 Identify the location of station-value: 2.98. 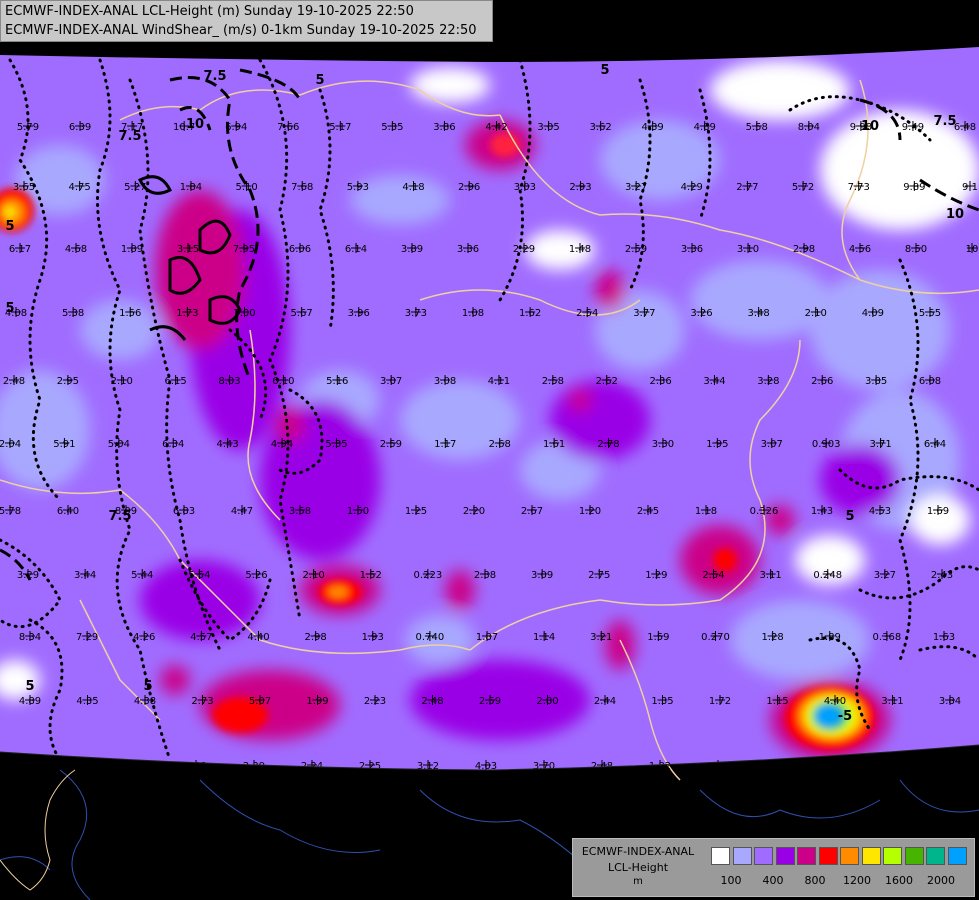
(950, 766).